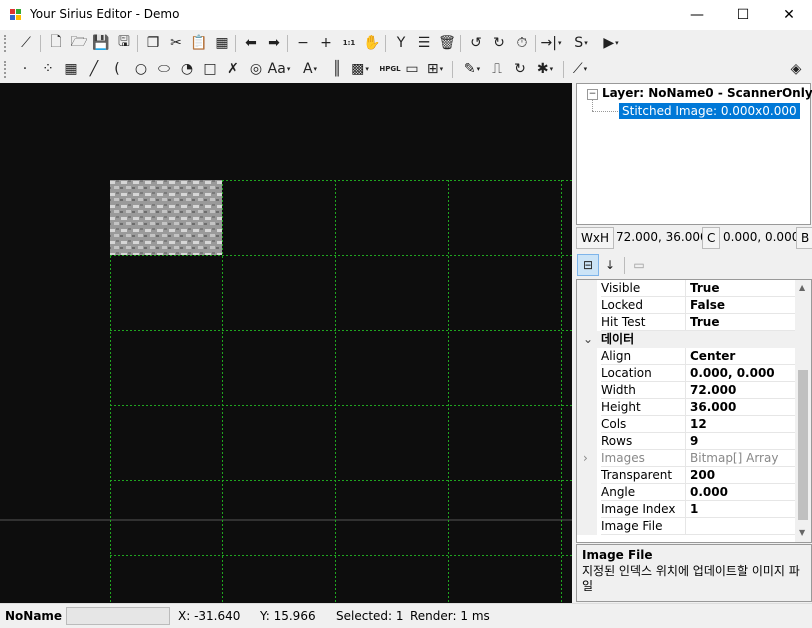  Describe the element at coordinates (48, 69) in the screenshot. I see `points-icon: ⁘` at that location.